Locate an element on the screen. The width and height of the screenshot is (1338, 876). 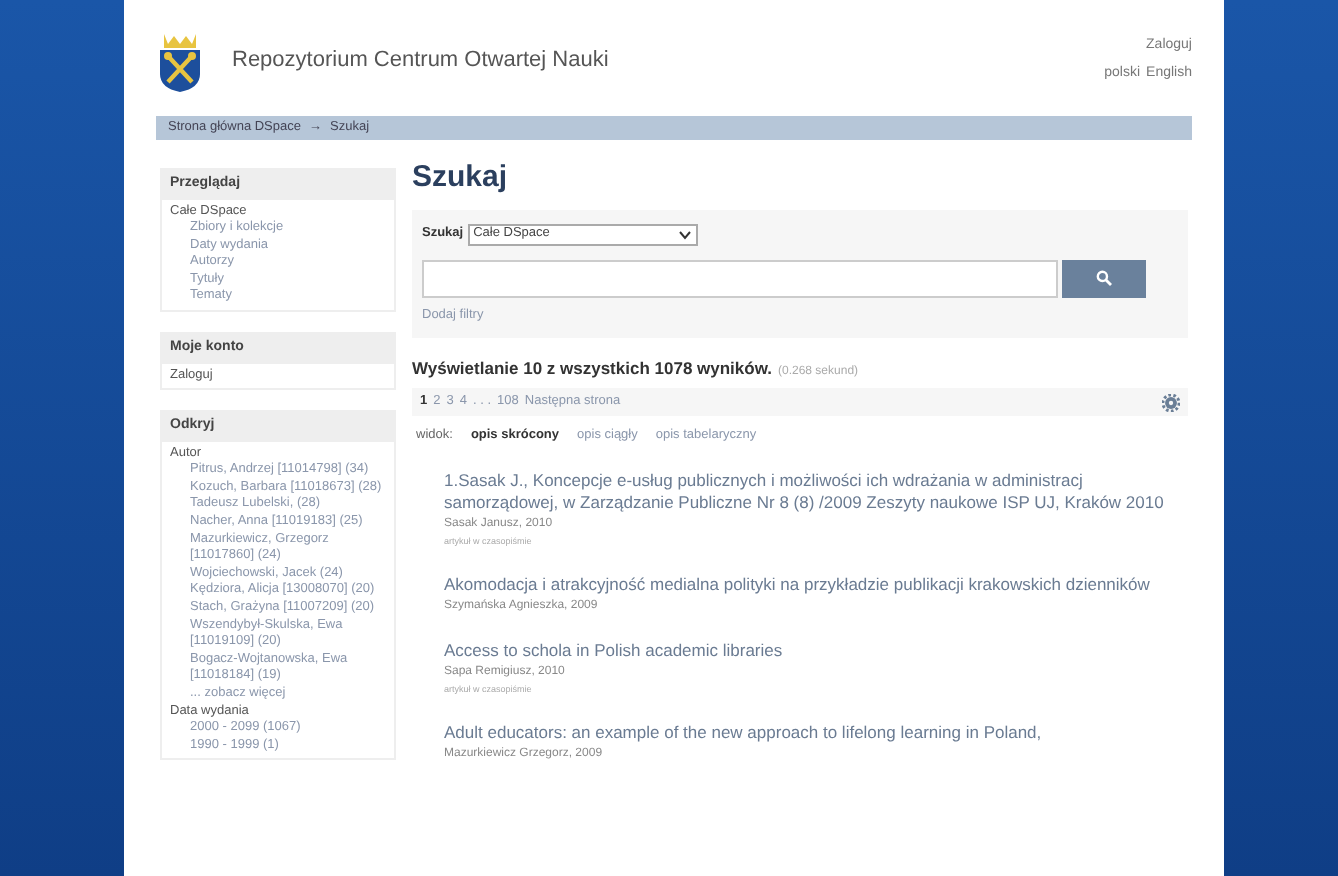
result-title-link: Access to schola in Polish academic libraries is located at coordinates (812, 650).